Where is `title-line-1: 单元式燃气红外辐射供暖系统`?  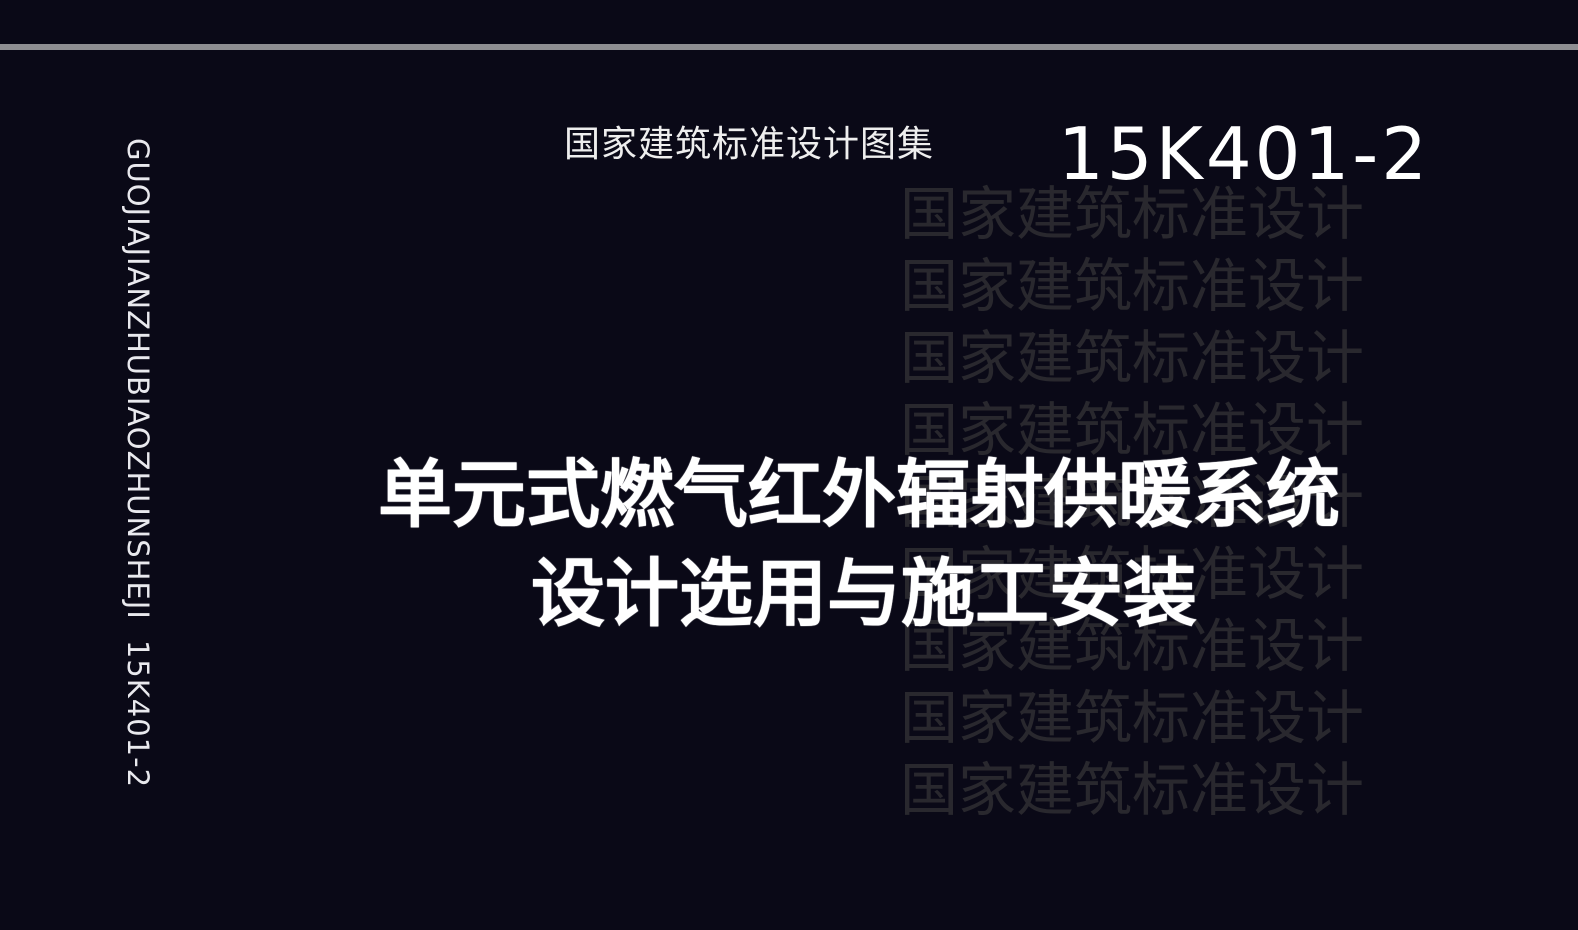 title-line-1: 单元式燃气红外辐射供暖系统 is located at coordinates (859, 495).